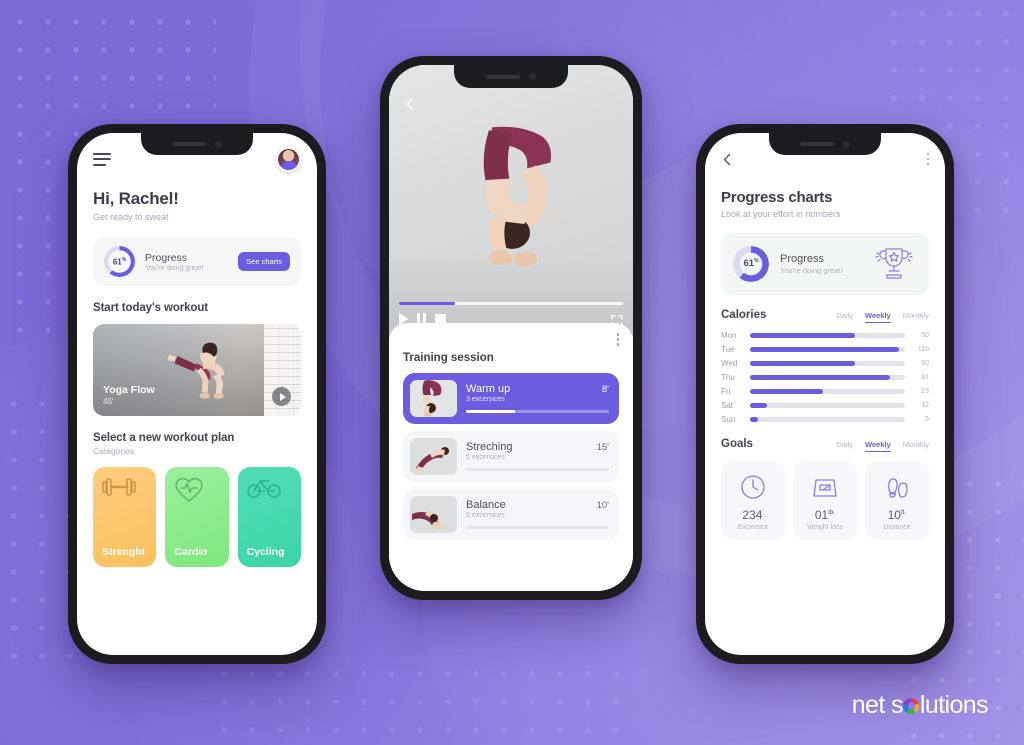  Describe the element at coordinates (427, 303) in the screenshot. I see `video-progress-fill` at that location.